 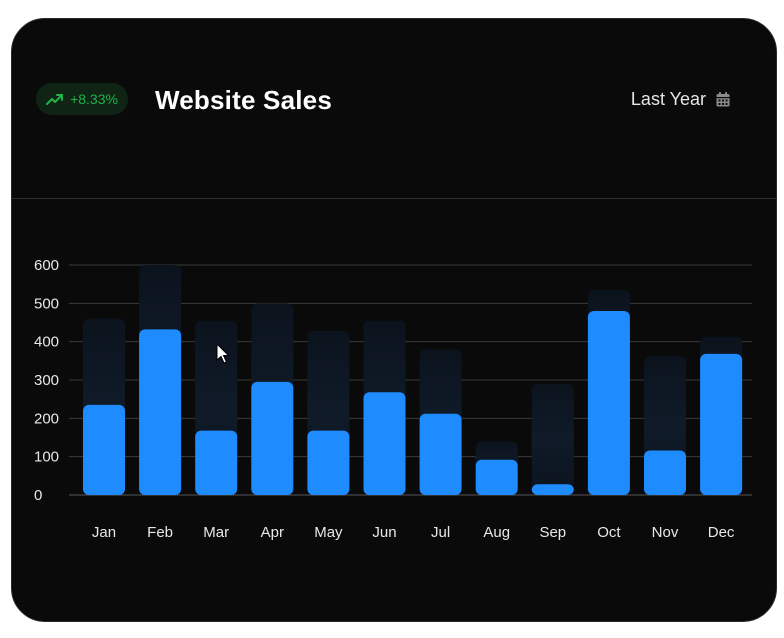 I want to click on x-tick-label: Dec, so click(x=721, y=532).